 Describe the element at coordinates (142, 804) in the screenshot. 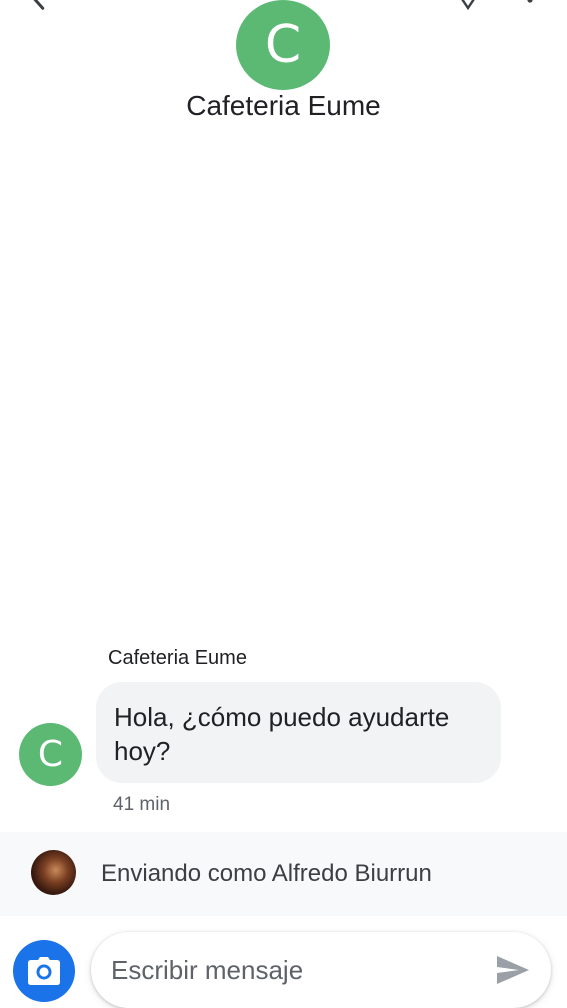

I see `message-timestamp: 41 min` at that location.